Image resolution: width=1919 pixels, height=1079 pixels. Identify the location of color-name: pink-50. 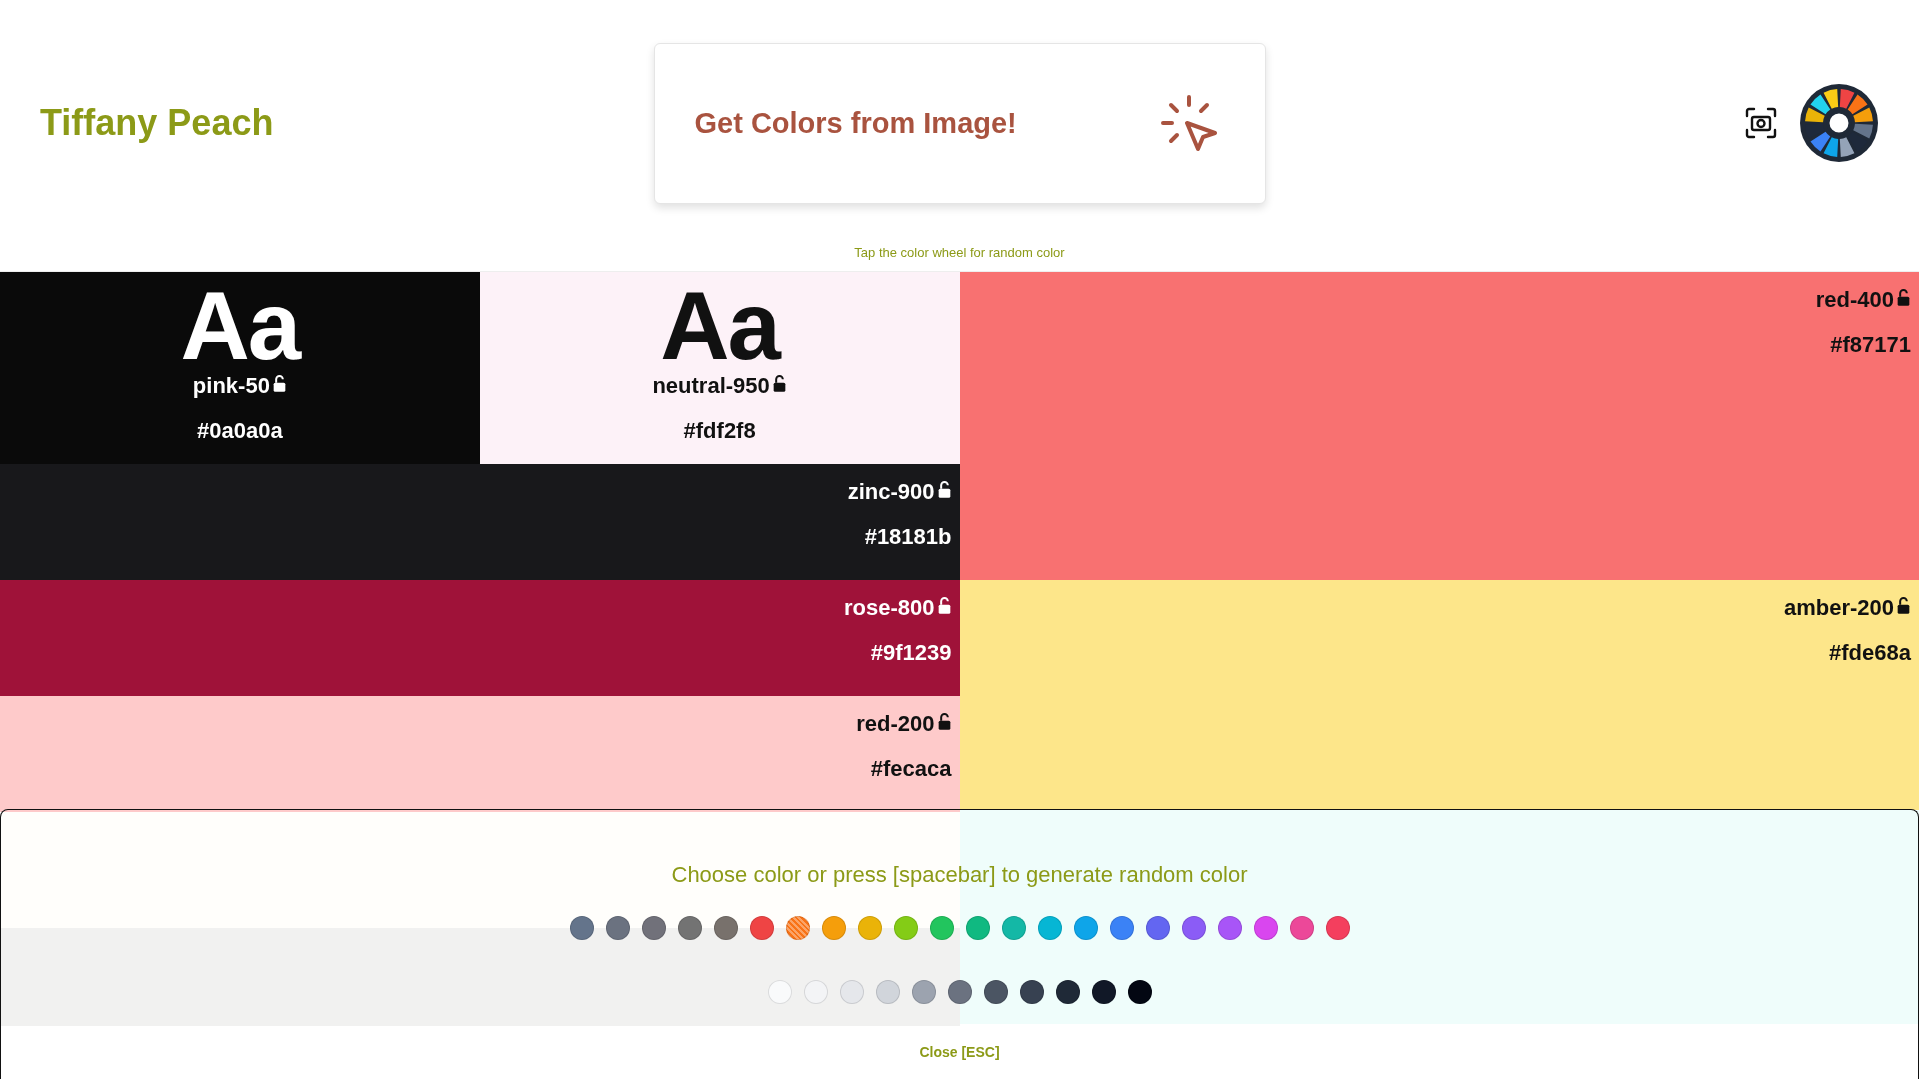
(231, 386).